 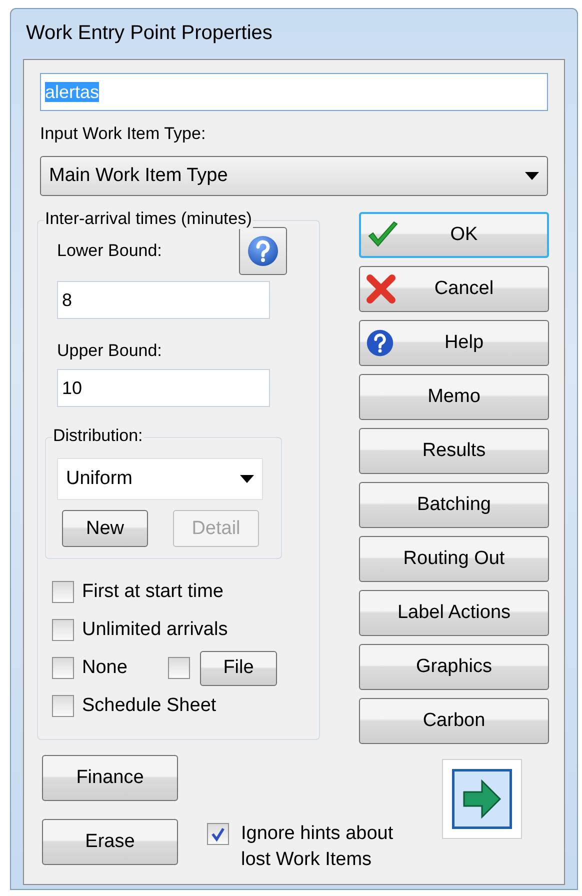 What do you see at coordinates (148, 219) in the screenshot?
I see `group-legend: Inter-arrival times (minutes)` at bounding box center [148, 219].